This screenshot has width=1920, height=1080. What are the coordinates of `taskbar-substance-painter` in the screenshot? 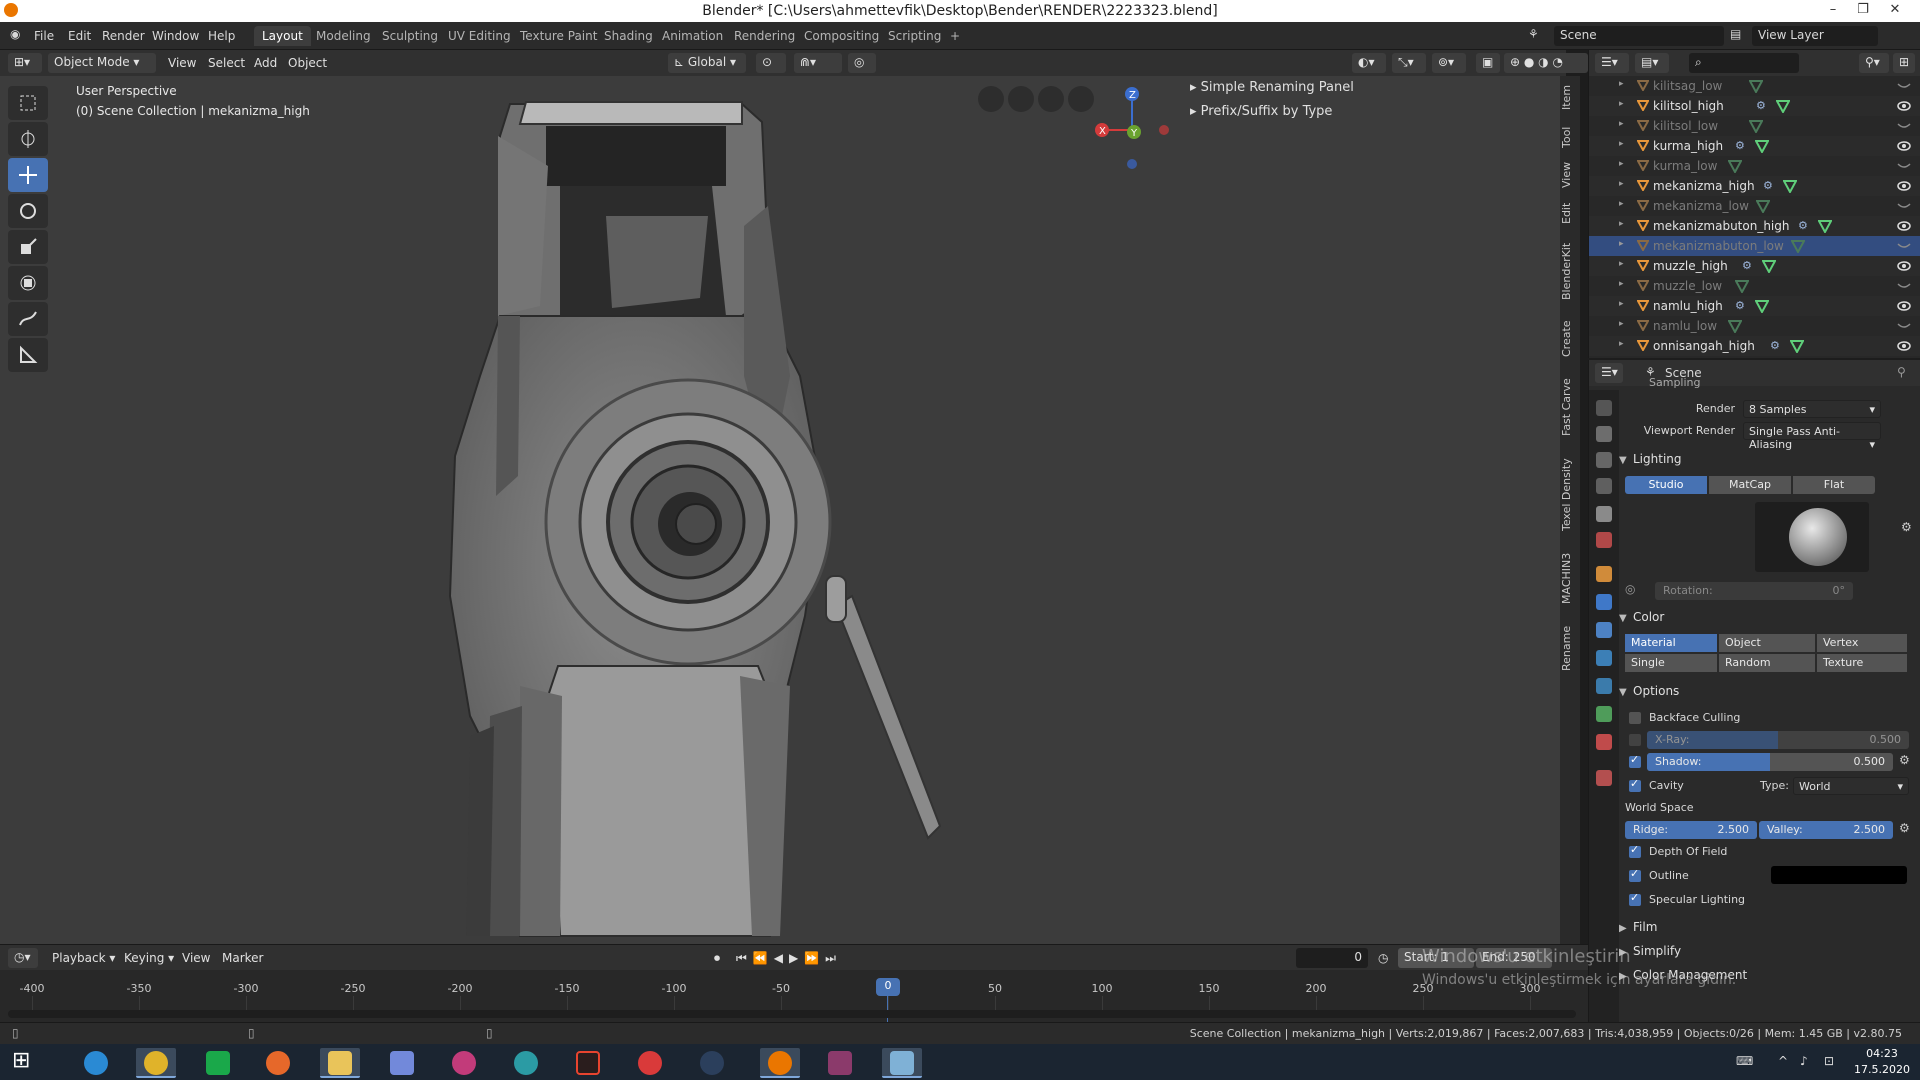 It's located at (650, 1063).